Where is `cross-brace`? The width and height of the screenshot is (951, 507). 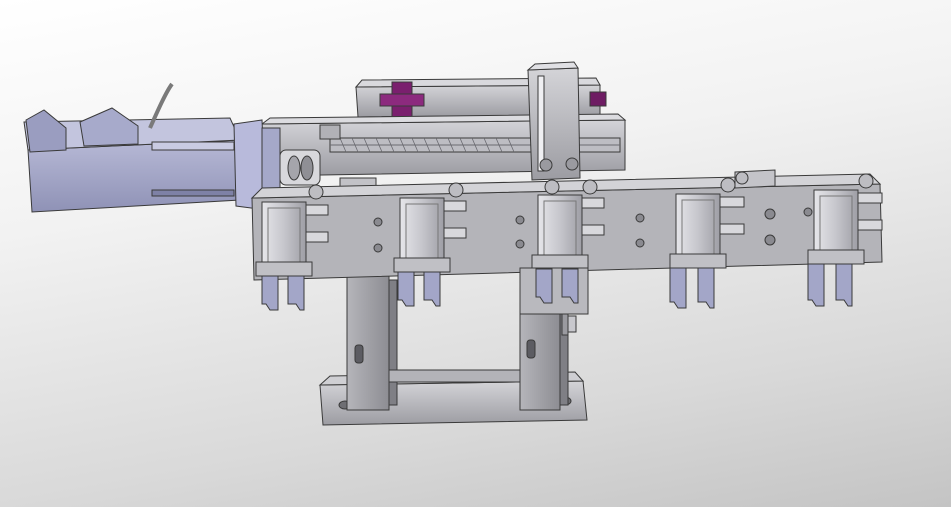 cross-brace is located at coordinates (454, 376).